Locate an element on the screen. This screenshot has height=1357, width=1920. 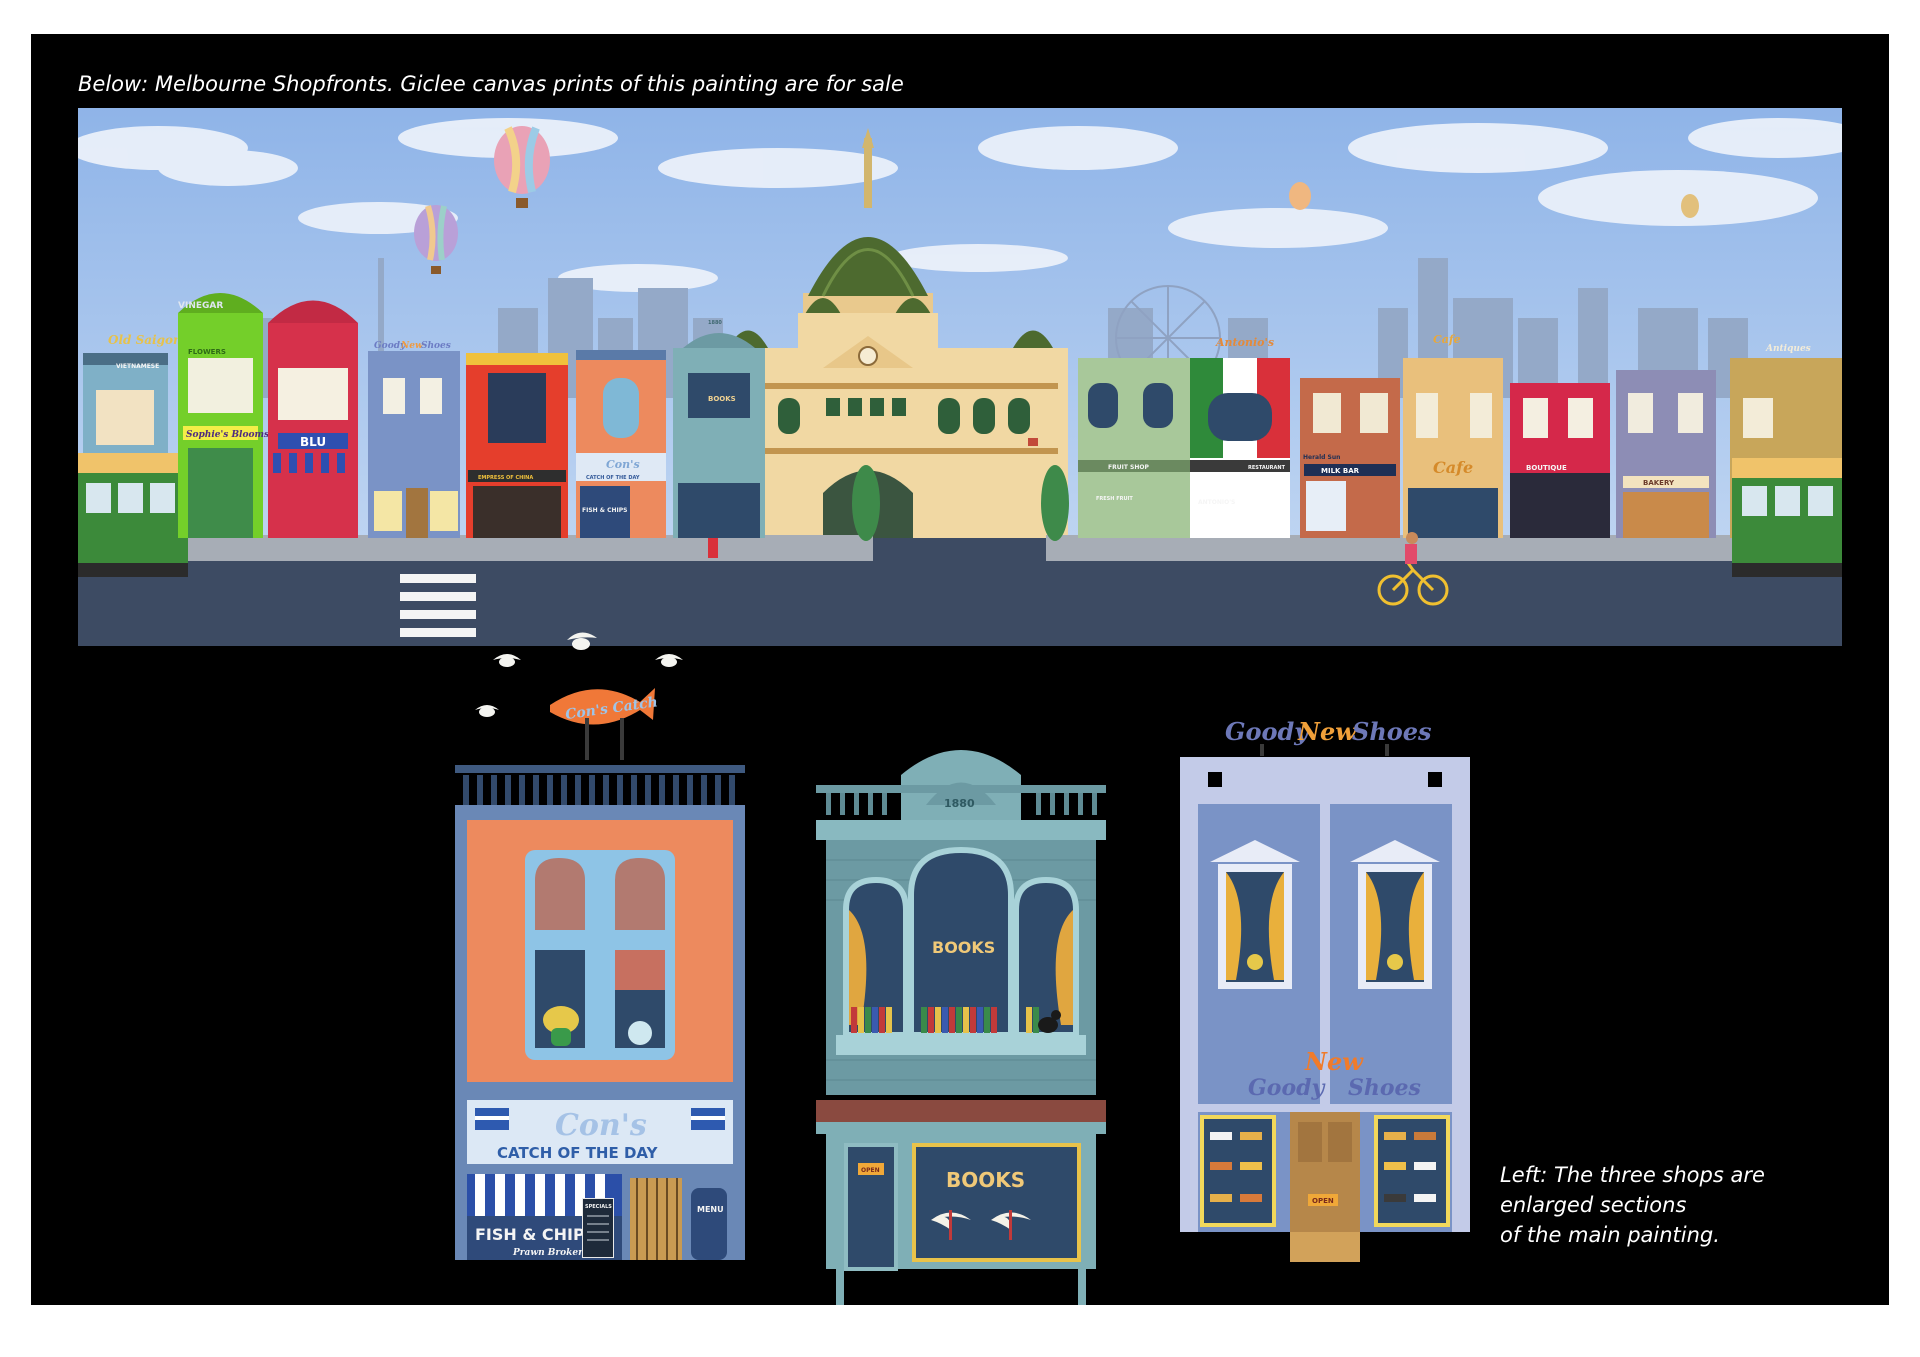
sign-post-left is located at coordinates (1262, 750).